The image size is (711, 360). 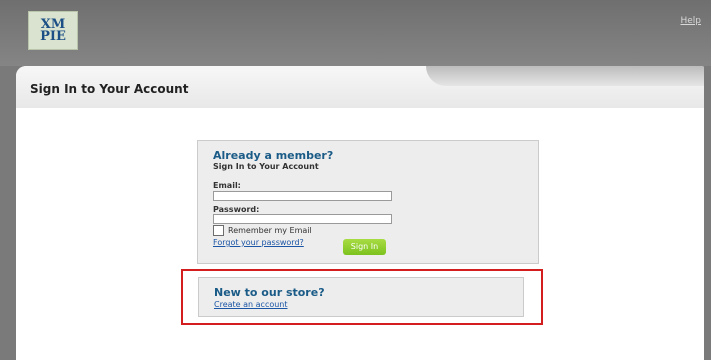 I want to click on remember-email-label: Remember my Email, so click(x=270, y=230).